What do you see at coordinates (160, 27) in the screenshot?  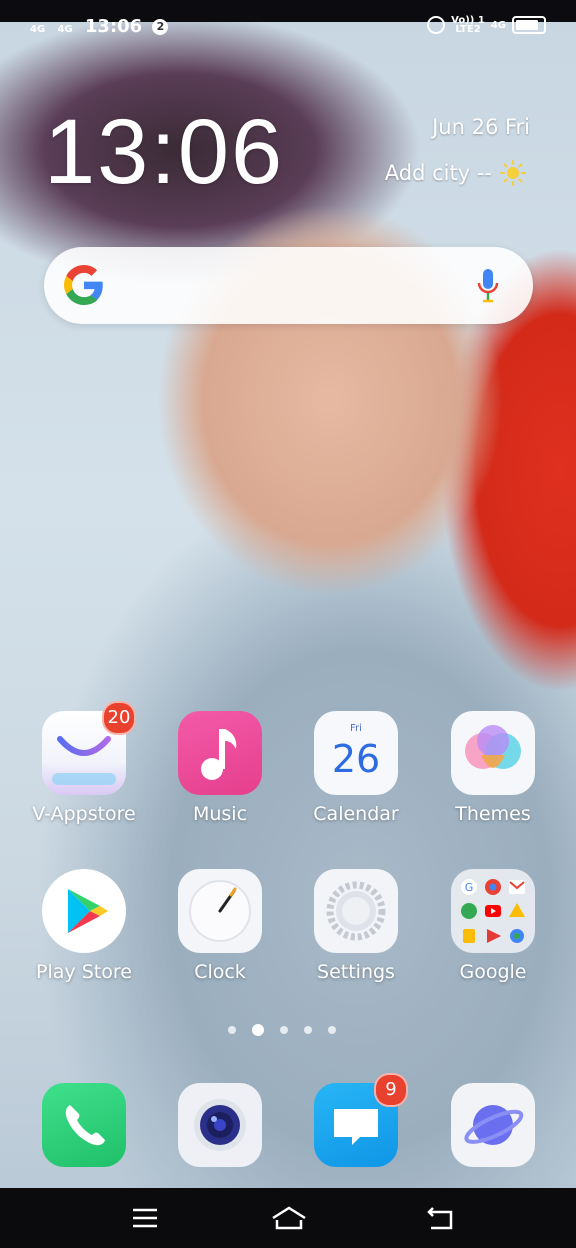 I see `notification-count-badge: 2` at bounding box center [160, 27].